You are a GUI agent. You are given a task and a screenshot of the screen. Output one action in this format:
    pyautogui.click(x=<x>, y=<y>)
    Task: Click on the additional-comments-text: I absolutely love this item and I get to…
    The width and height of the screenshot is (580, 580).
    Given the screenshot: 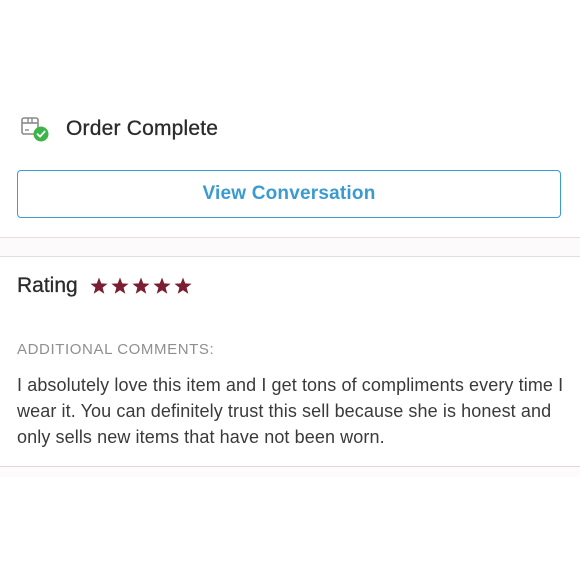 What is the action you would take?
    pyautogui.click(x=290, y=411)
    